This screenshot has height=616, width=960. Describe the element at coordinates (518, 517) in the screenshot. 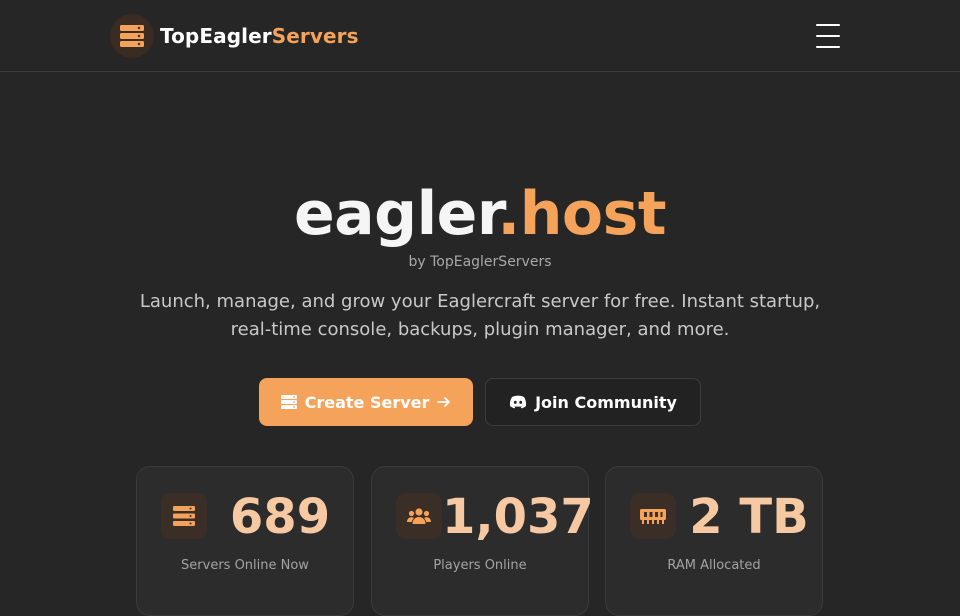

I see `stat-value: 1,037` at that location.